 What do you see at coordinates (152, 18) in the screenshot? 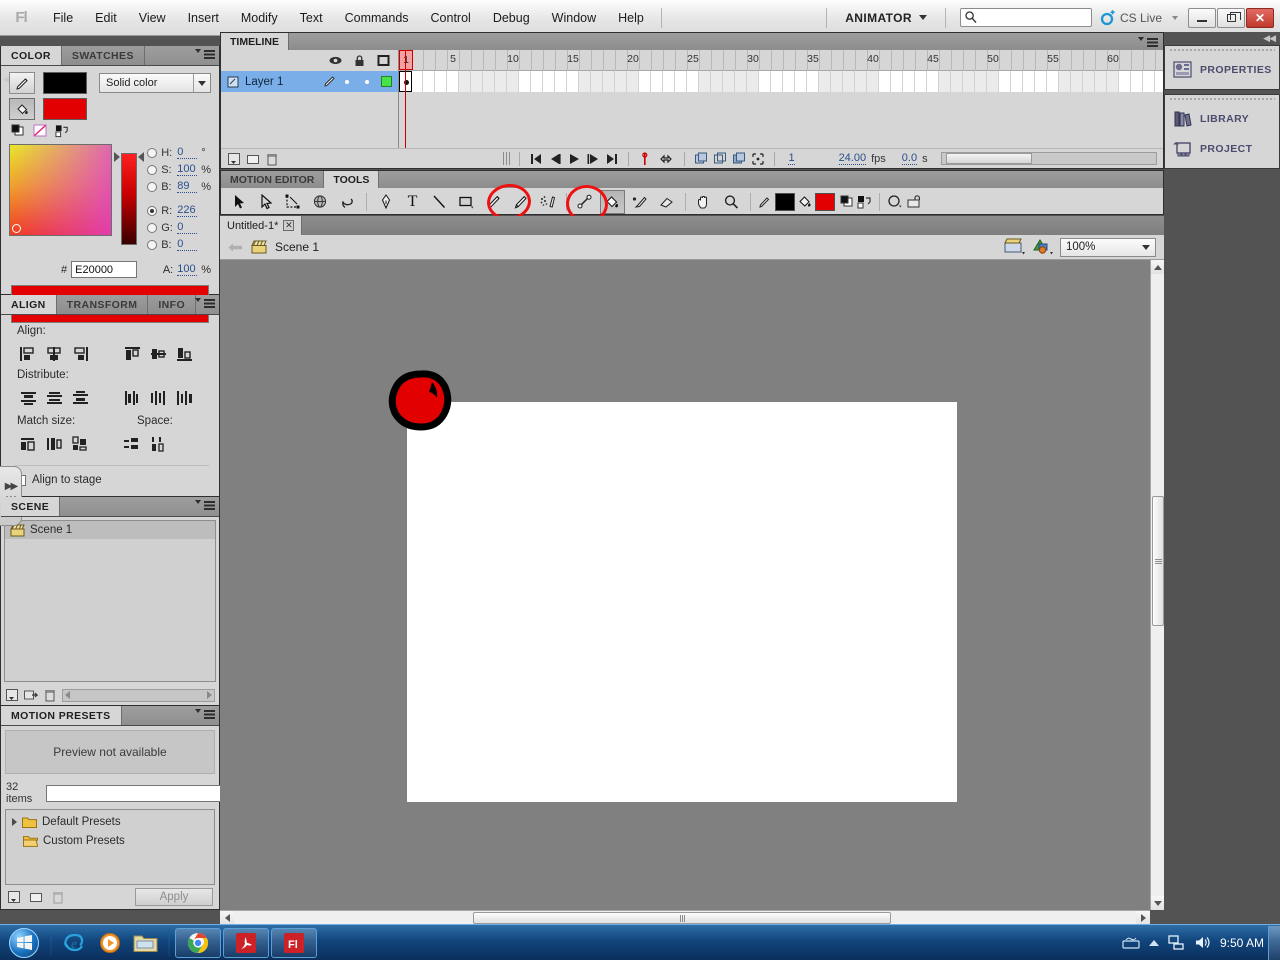
I see `menu-item-view: View` at bounding box center [152, 18].